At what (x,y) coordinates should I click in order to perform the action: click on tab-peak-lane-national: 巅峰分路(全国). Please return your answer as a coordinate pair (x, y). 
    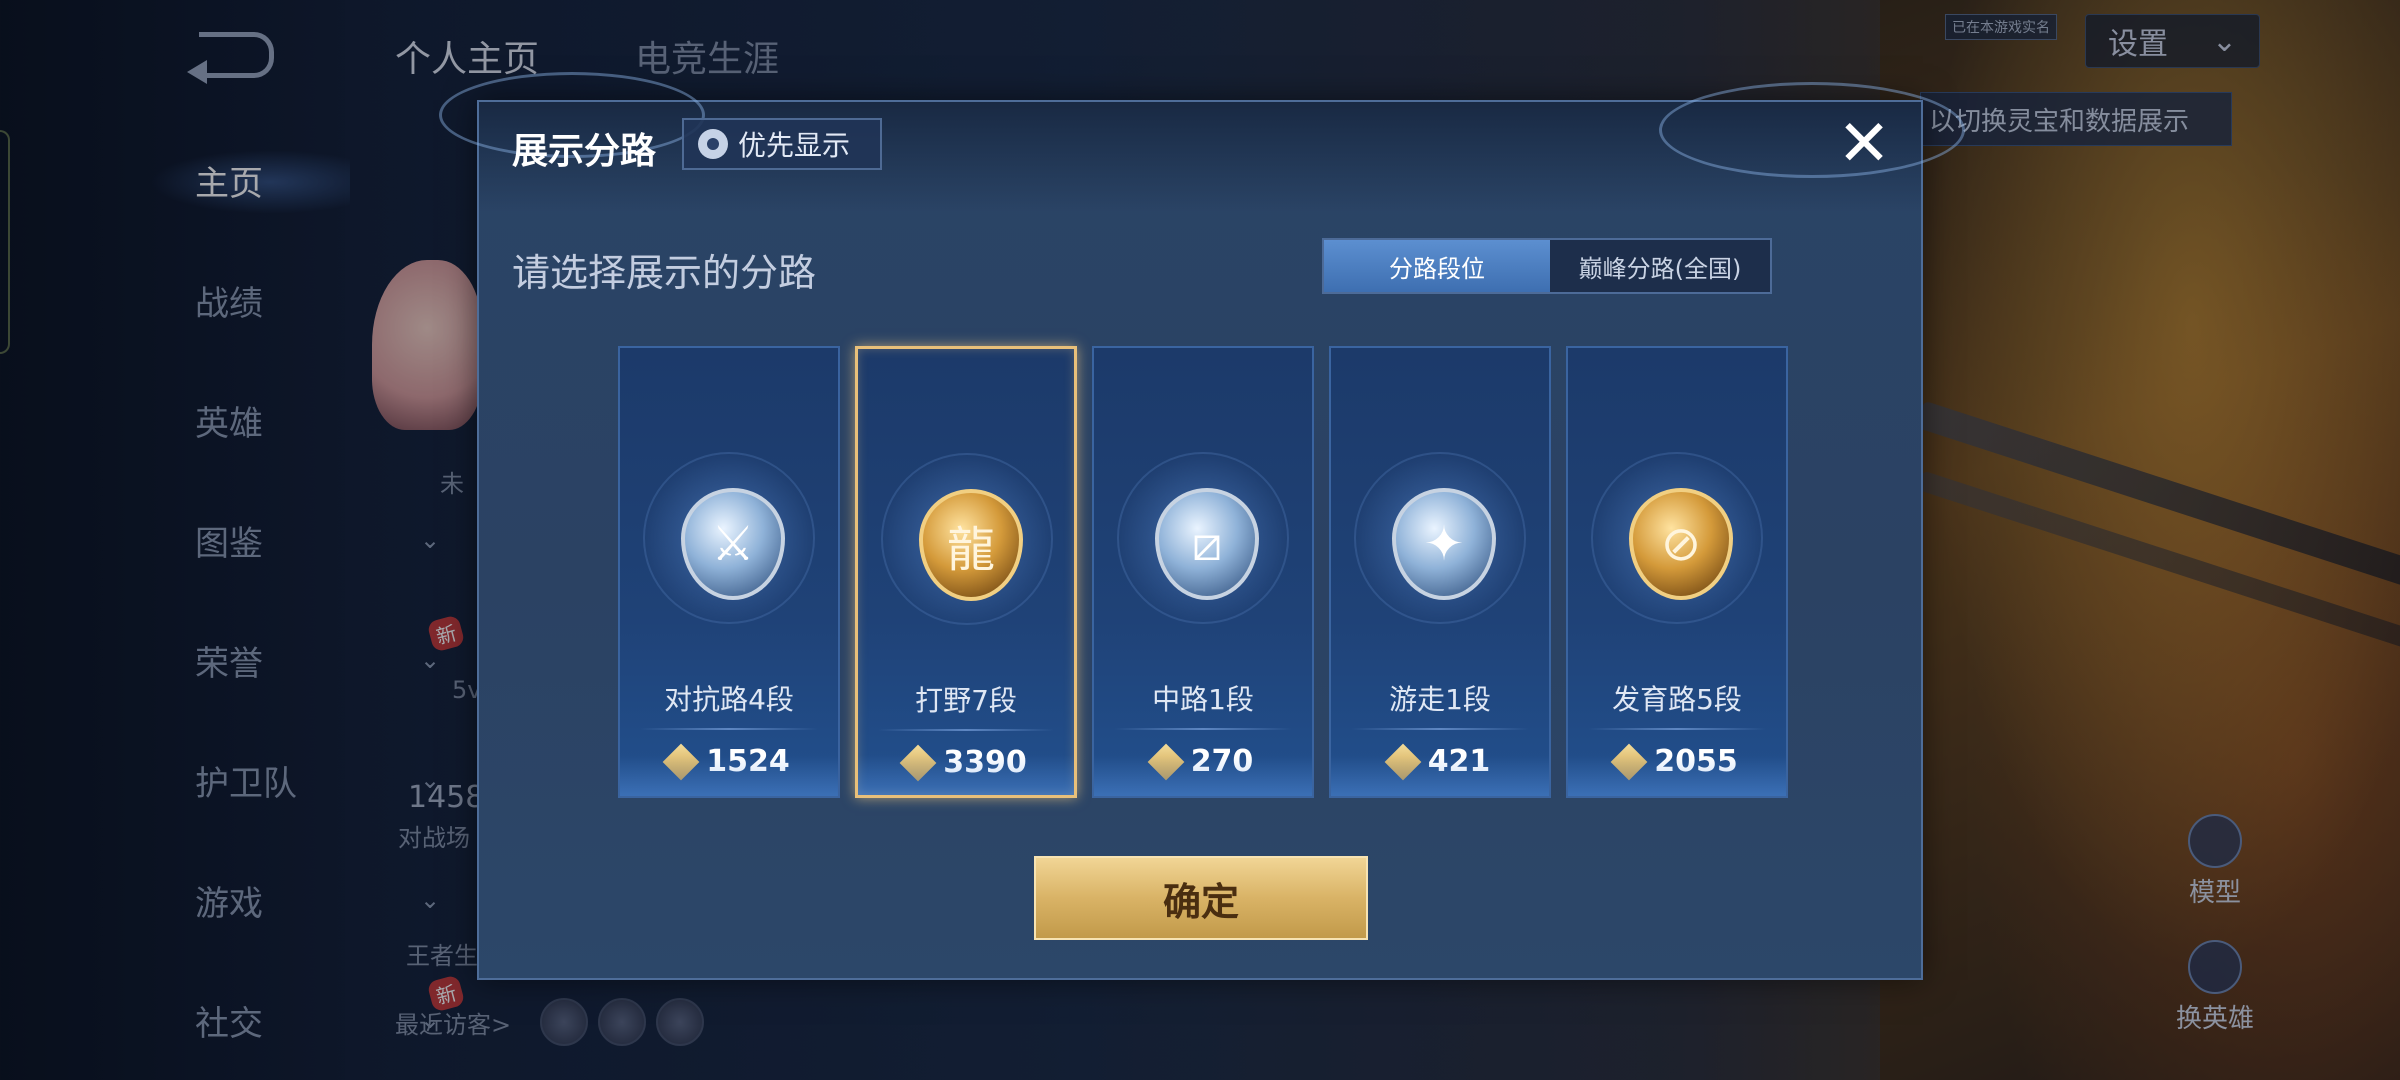
    Looking at the image, I should click on (1660, 266).